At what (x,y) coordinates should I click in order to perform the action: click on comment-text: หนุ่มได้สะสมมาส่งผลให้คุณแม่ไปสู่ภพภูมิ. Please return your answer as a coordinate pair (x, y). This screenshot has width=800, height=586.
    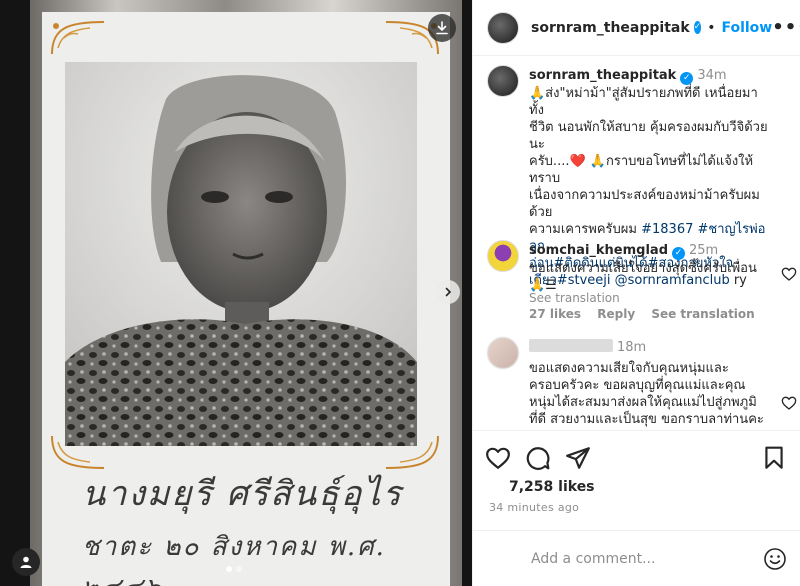
    Looking at the image, I should click on (643, 402).